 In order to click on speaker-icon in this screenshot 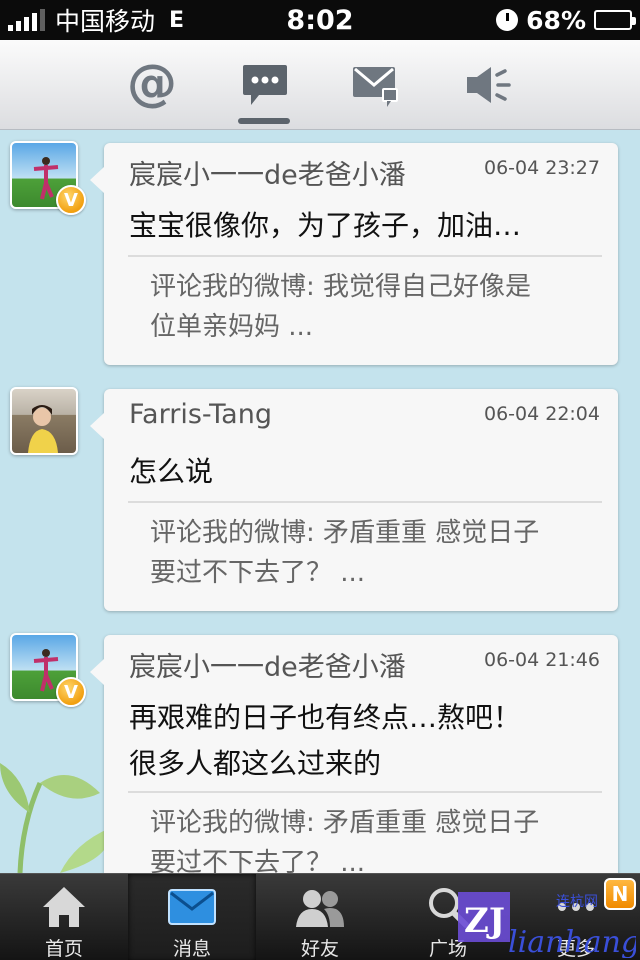, I will do `click(489, 85)`.